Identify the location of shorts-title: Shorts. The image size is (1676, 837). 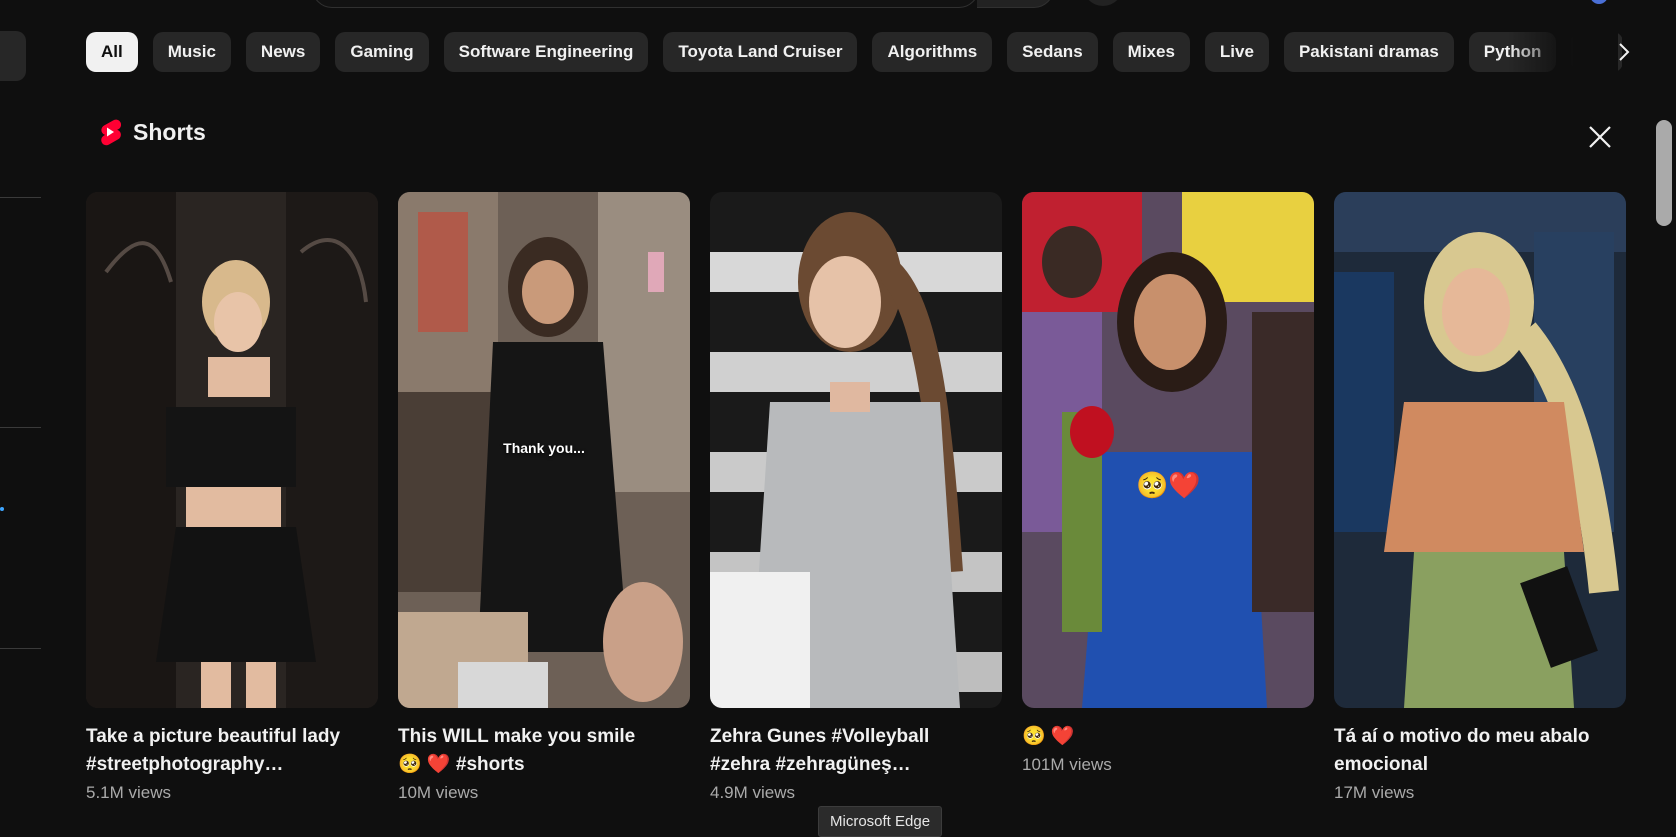
(169, 131).